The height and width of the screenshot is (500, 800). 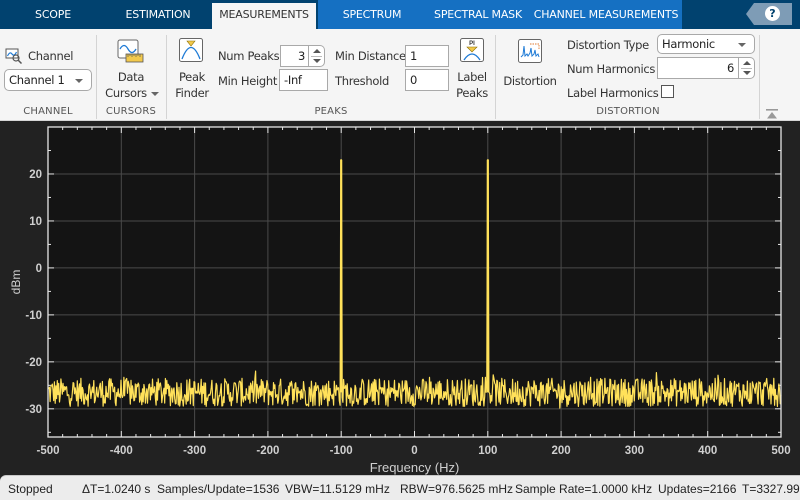 I want to click on min-distance-label: Min Distance, so click(x=370, y=56).